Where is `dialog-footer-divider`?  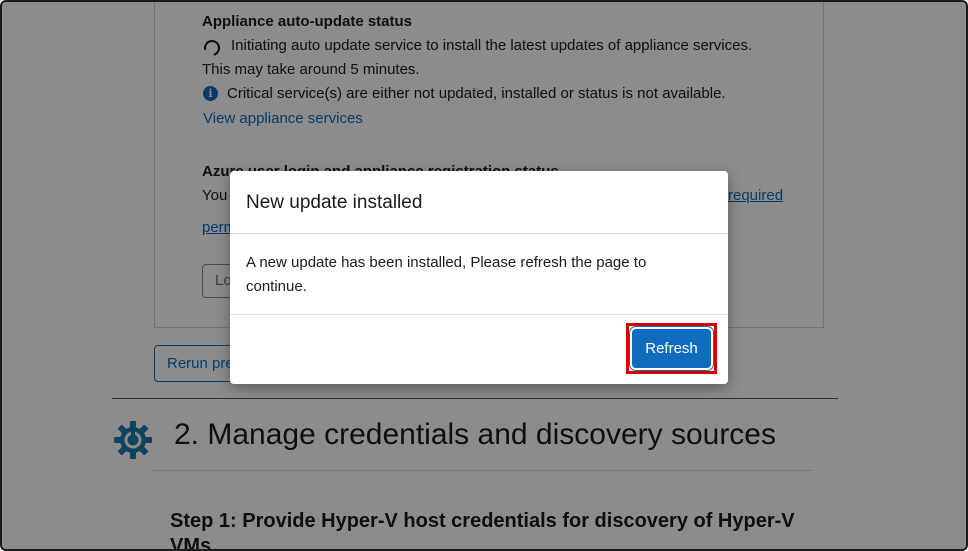 dialog-footer-divider is located at coordinates (479, 314).